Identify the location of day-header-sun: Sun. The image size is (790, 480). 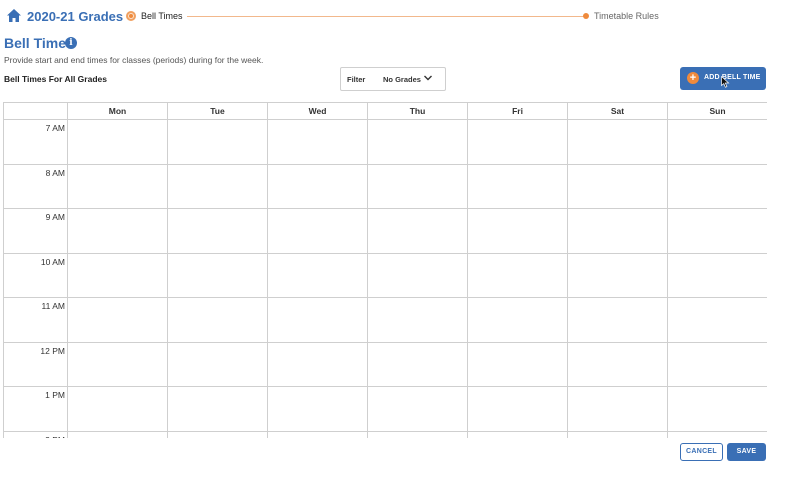
(717, 111).